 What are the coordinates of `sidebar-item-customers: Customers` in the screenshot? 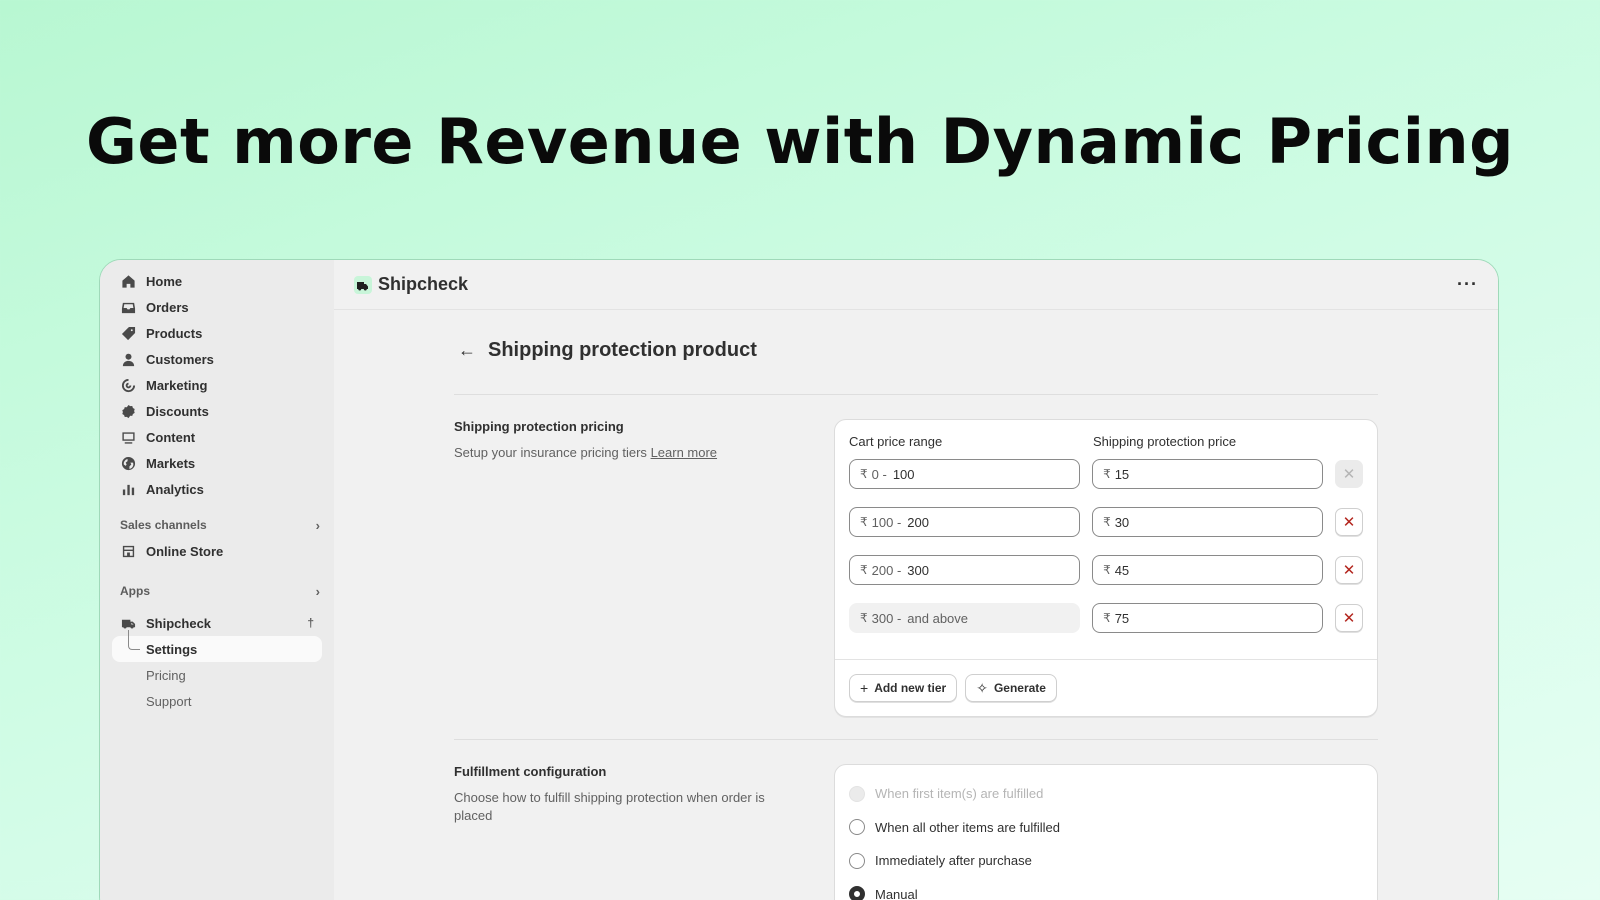 It's located at (217, 359).